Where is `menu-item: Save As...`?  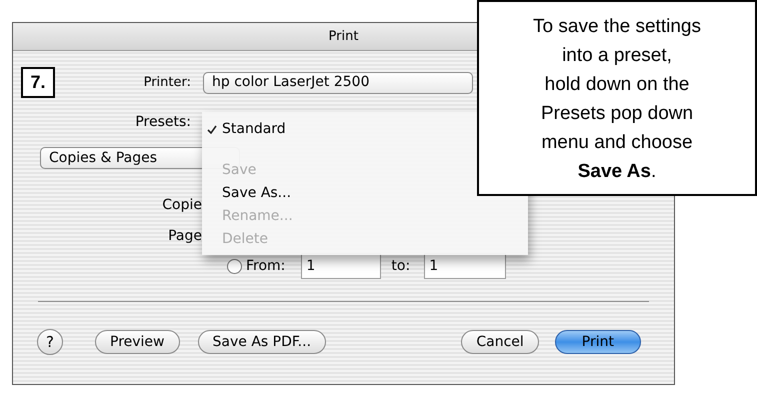 menu-item: Save As... is located at coordinates (257, 193).